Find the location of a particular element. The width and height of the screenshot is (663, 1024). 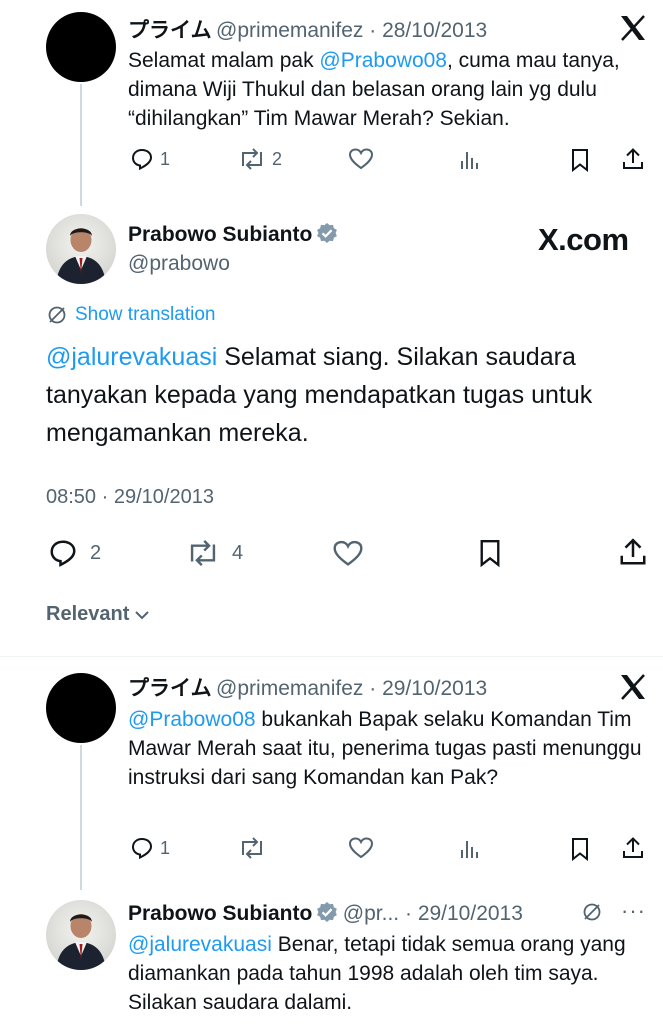

show-translation-label: Show translation is located at coordinates (145, 314).